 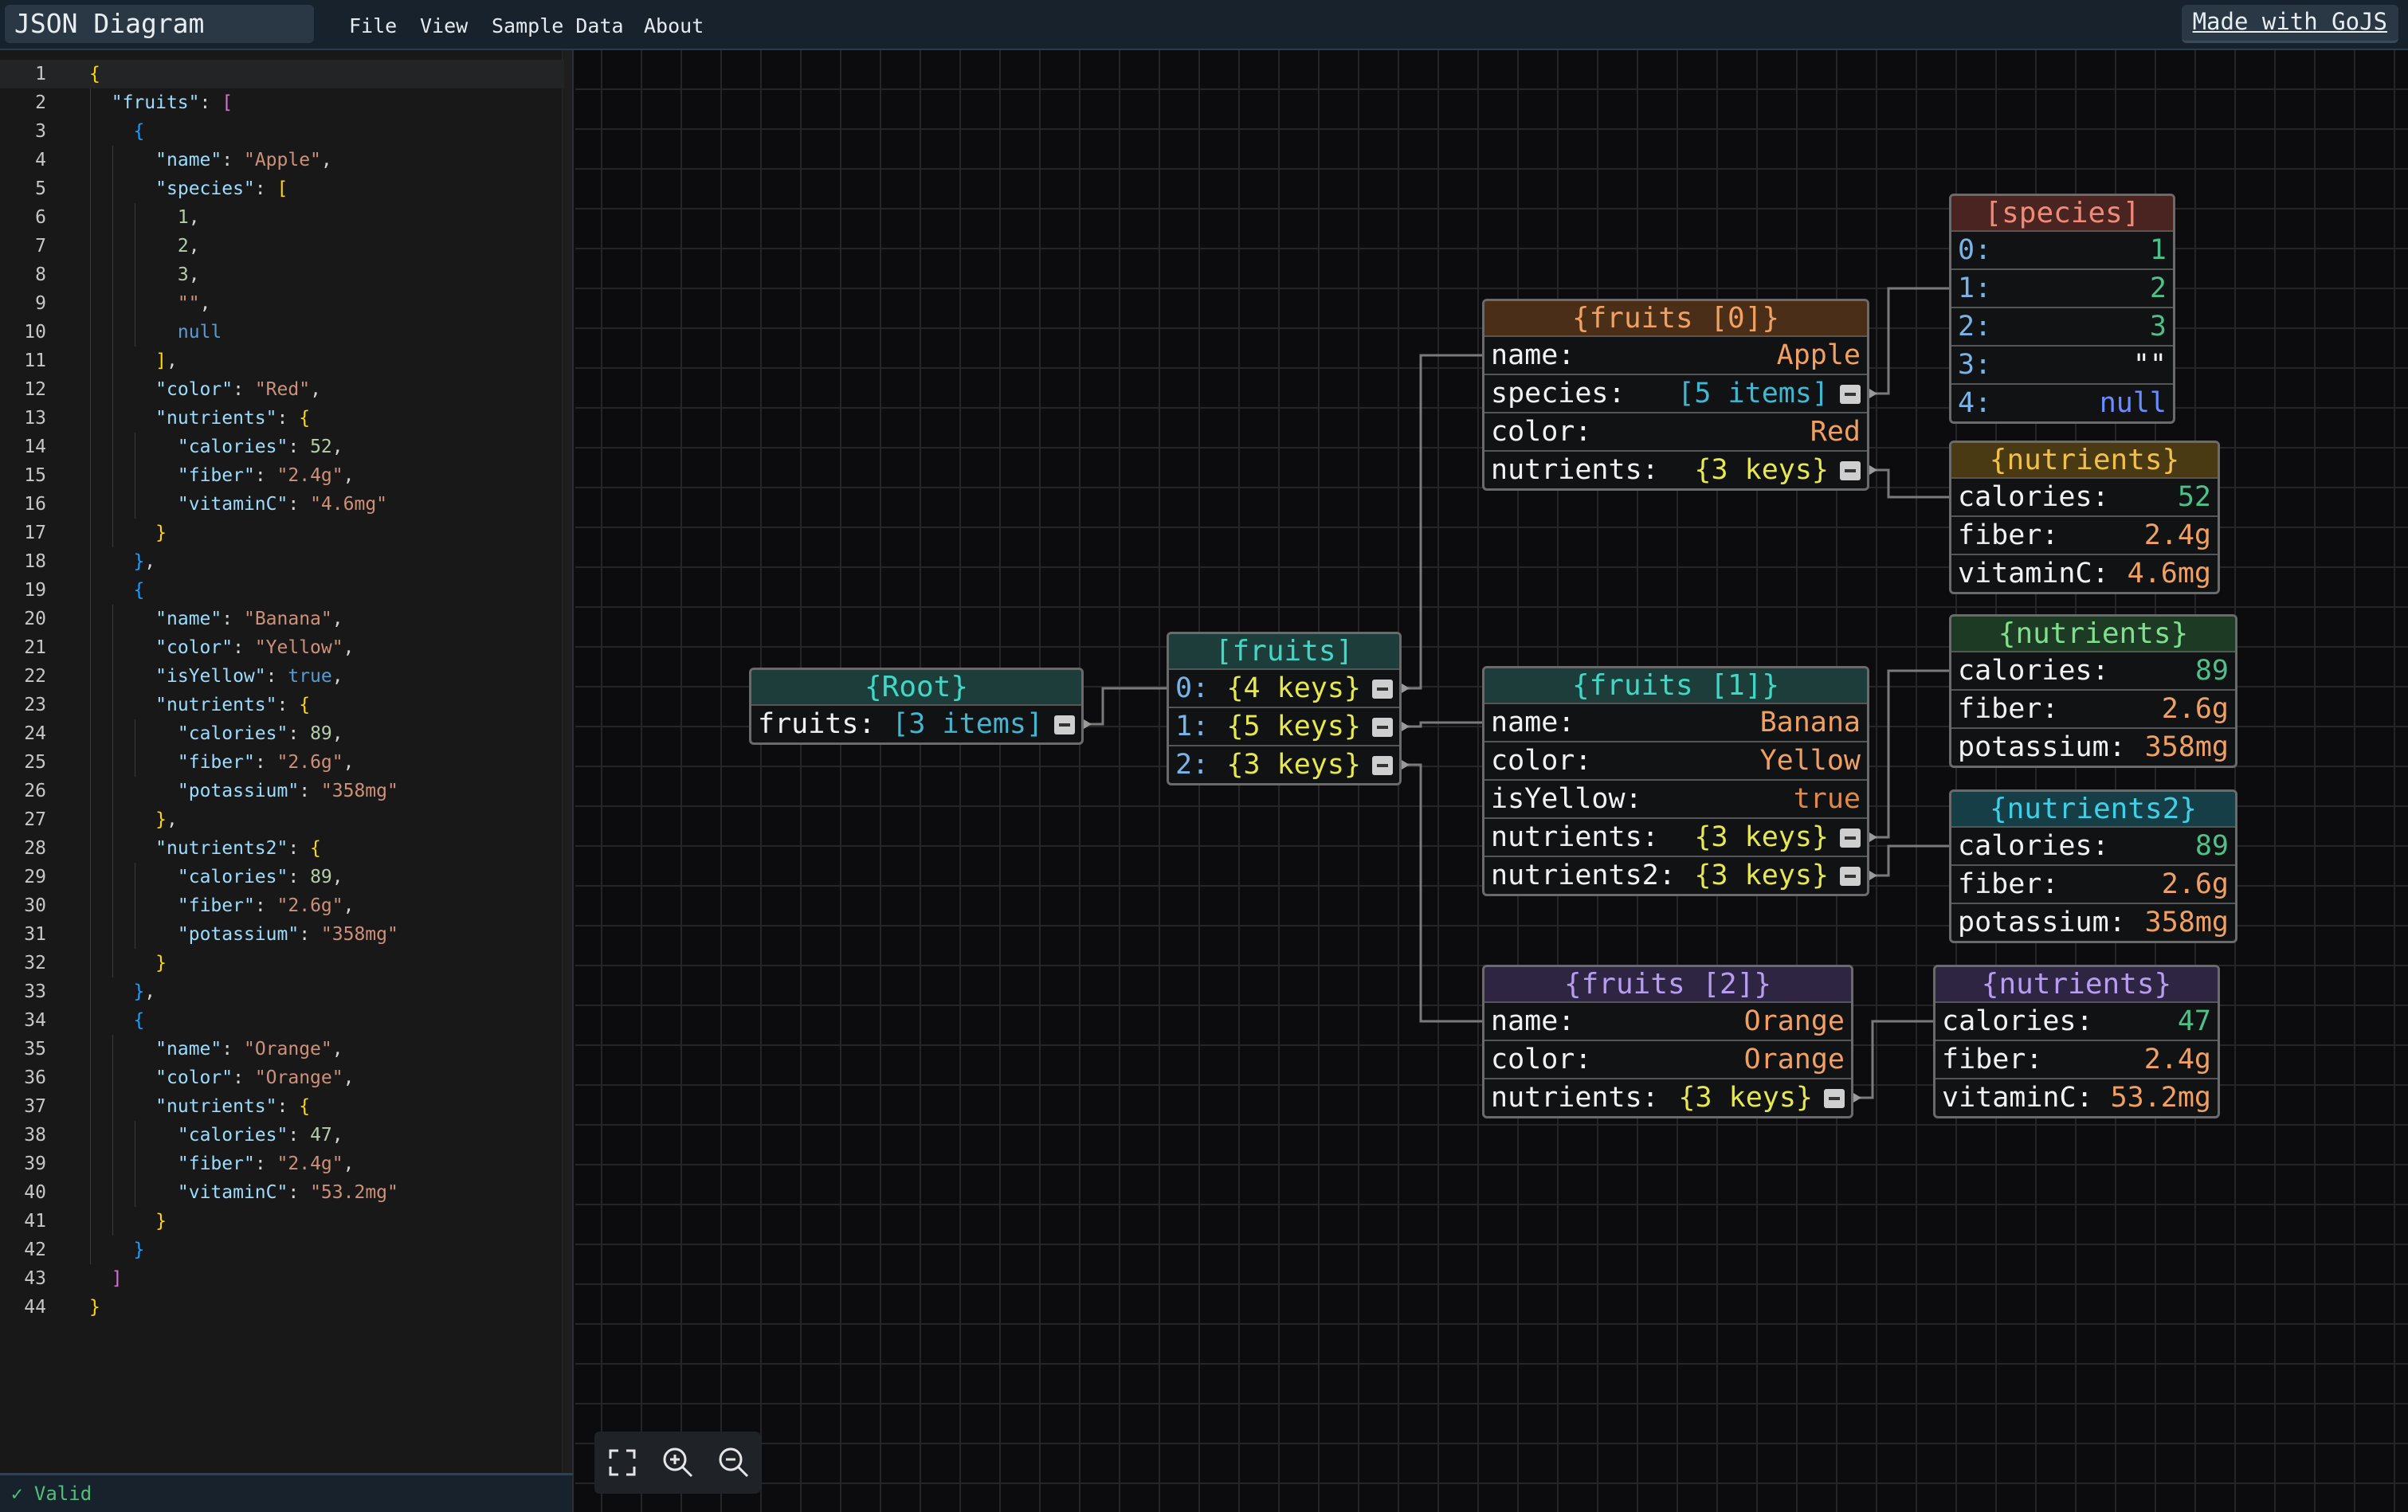 What do you see at coordinates (674, 25) in the screenshot?
I see `menu-about: About` at bounding box center [674, 25].